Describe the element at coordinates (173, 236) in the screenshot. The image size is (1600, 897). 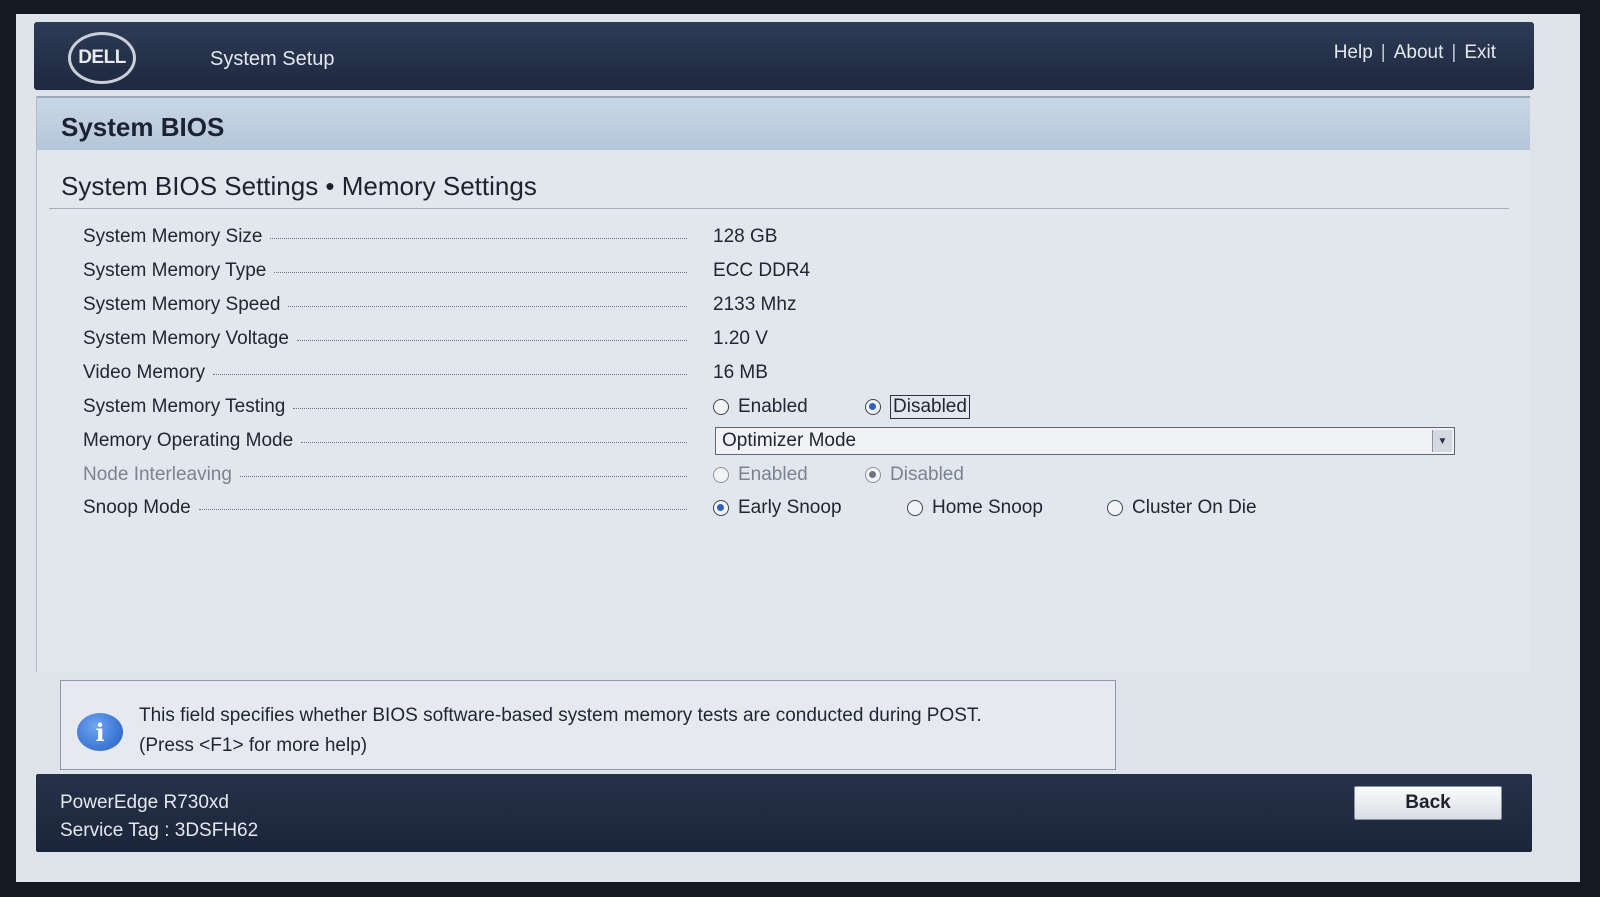
I see `setting-label: System Memory Size` at that location.